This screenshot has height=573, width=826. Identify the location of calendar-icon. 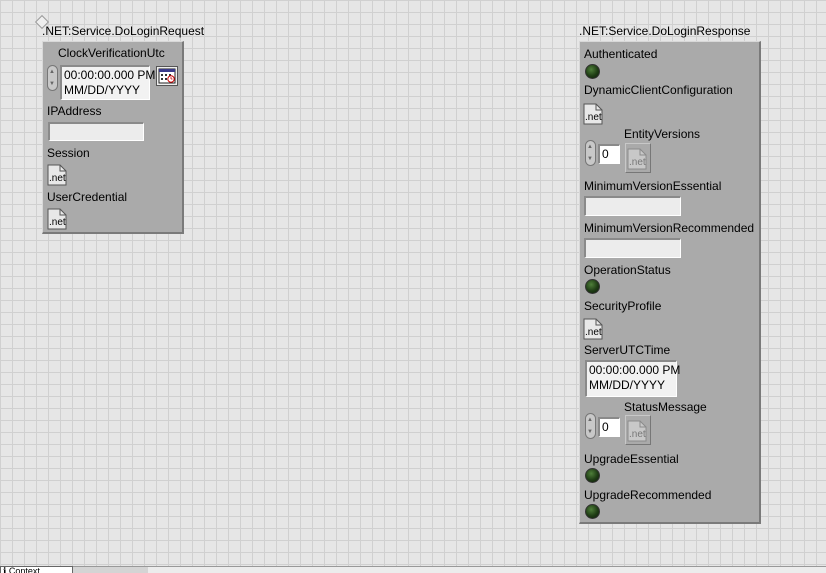
(167, 76).